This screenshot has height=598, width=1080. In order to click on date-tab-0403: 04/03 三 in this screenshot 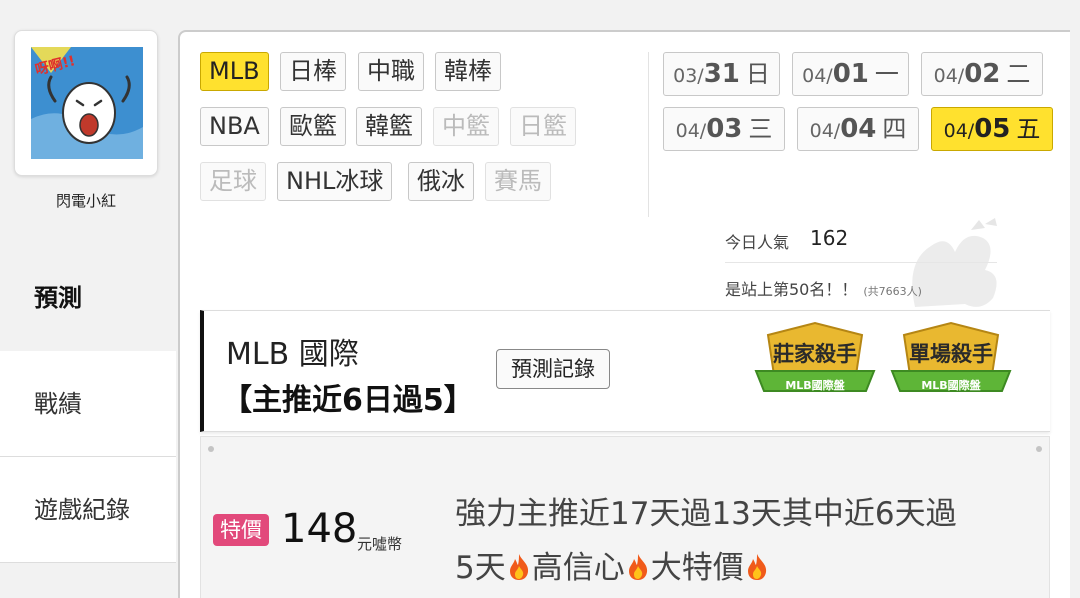, I will do `click(724, 129)`.